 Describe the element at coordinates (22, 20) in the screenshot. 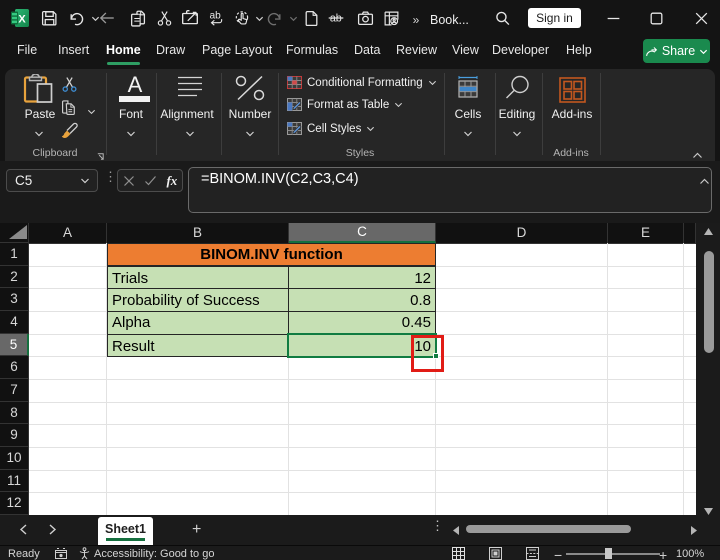

I see `svg-text: X` at that location.